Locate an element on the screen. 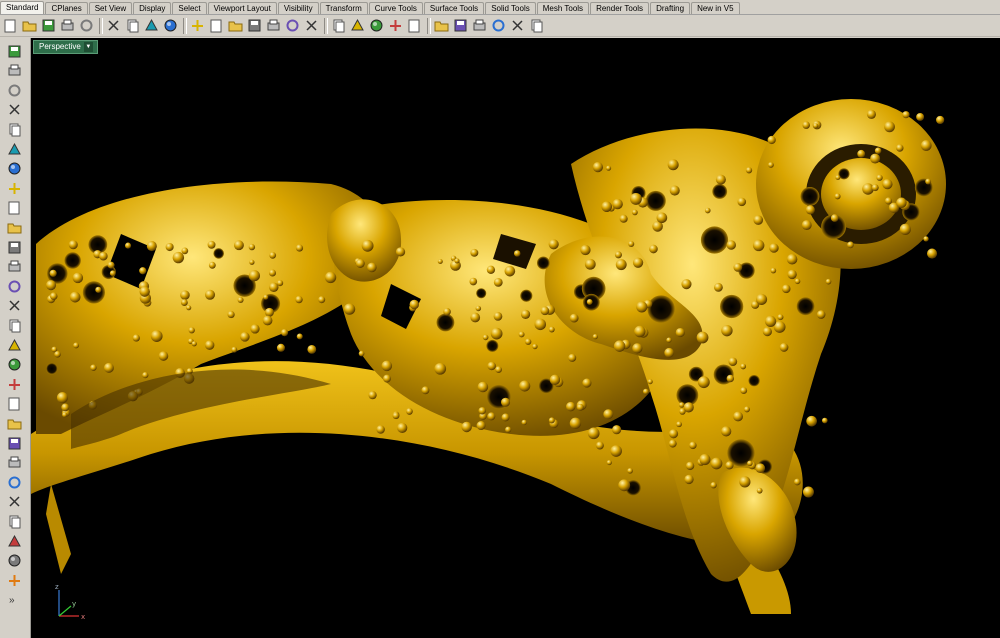 The height and width of the screenshot is (638, 1000). tab-display: Display is located at coordinates (152, 8).